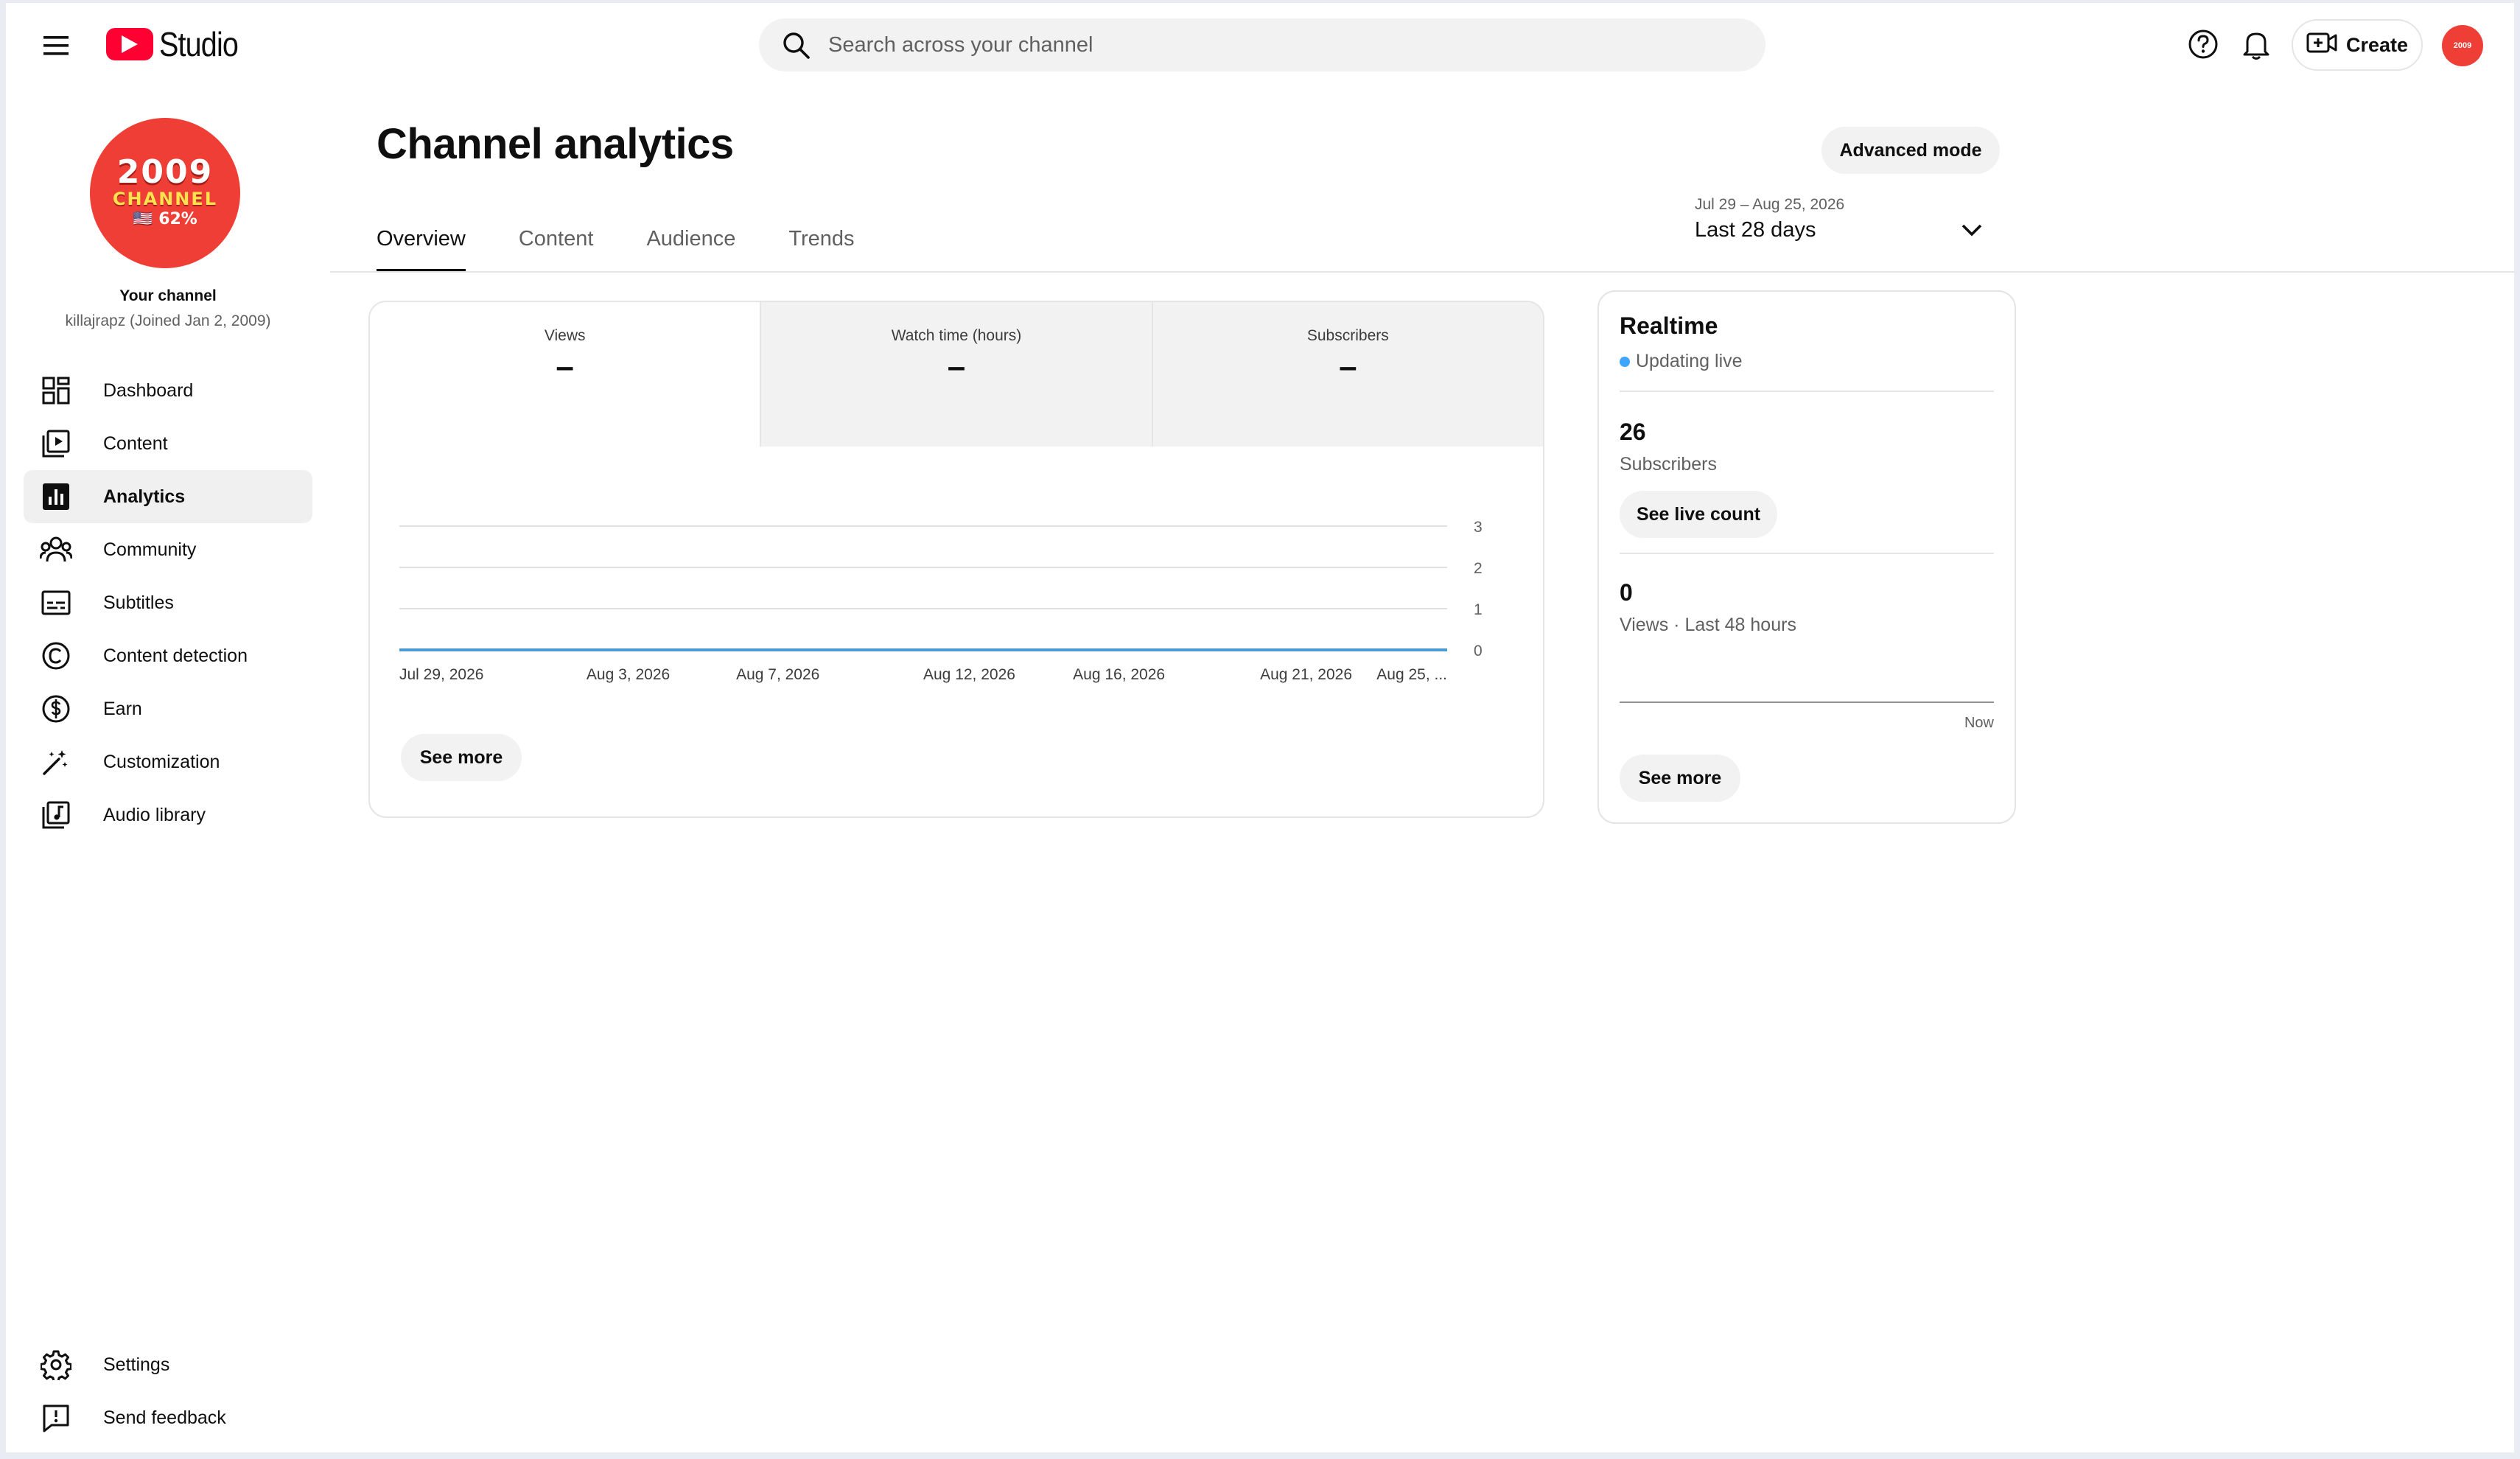 This screenshot has height=1459, width=2520. Describe the element at coordinates (165, 199) in the screenshot. I see `avatar-line-2: CHANNEL` at that location.